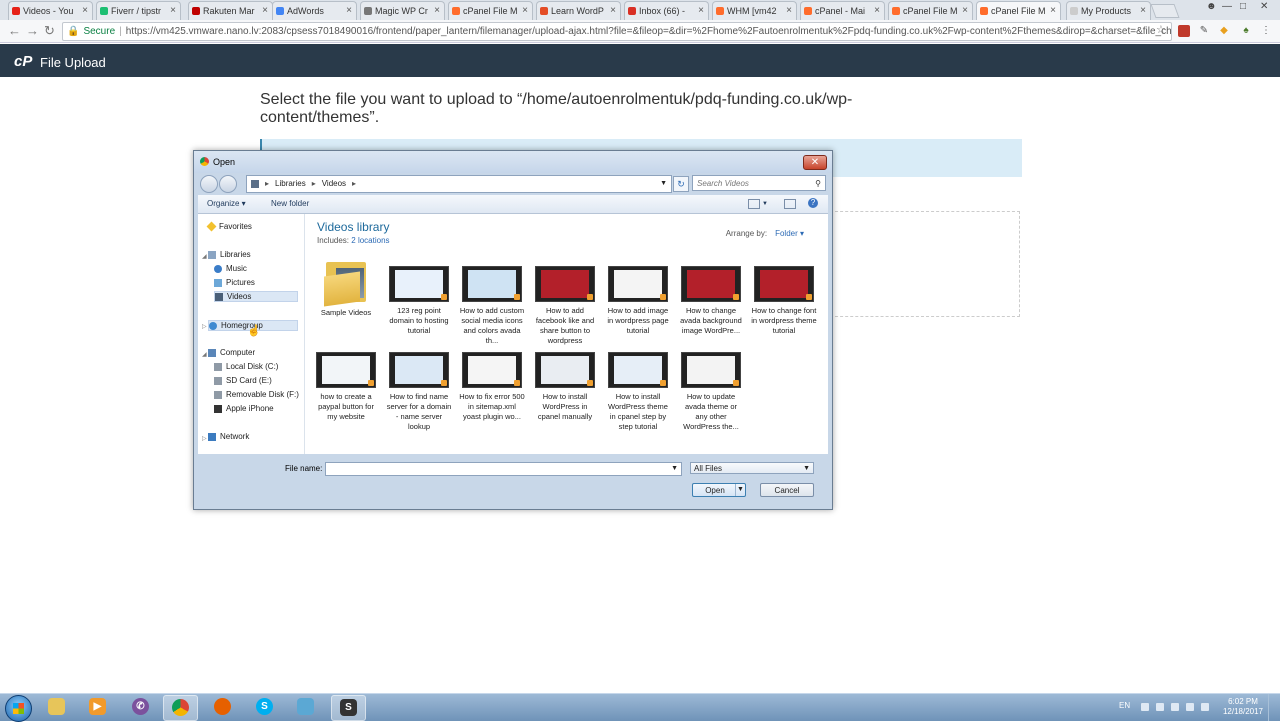 The image size is (1280, 722). I want to click on browser-tab: Inbox (66) - ×, so click(666, 10).